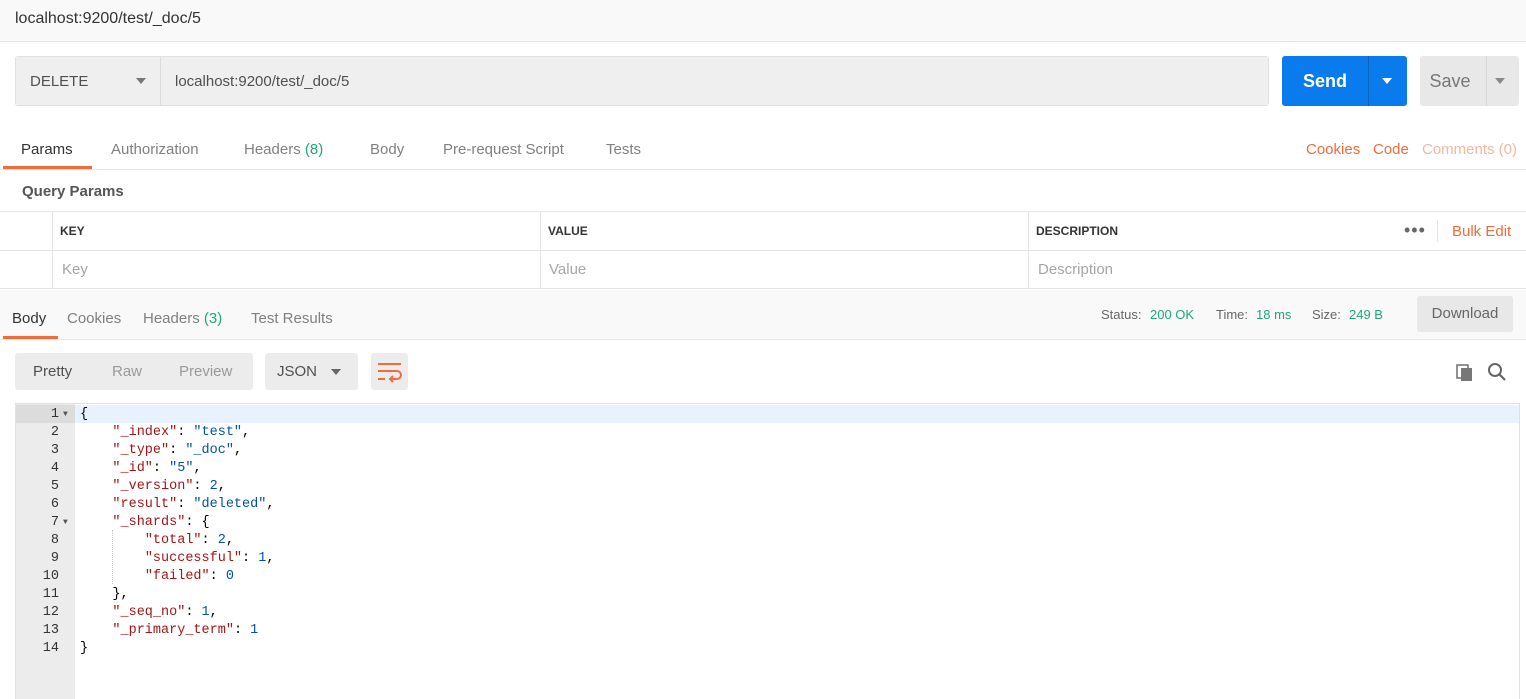 This screenshot has height=699, width=1526. Describe the element at coordinates (272, 149) in the screenshot. I see `tab-headers-label: Headers` at that location.